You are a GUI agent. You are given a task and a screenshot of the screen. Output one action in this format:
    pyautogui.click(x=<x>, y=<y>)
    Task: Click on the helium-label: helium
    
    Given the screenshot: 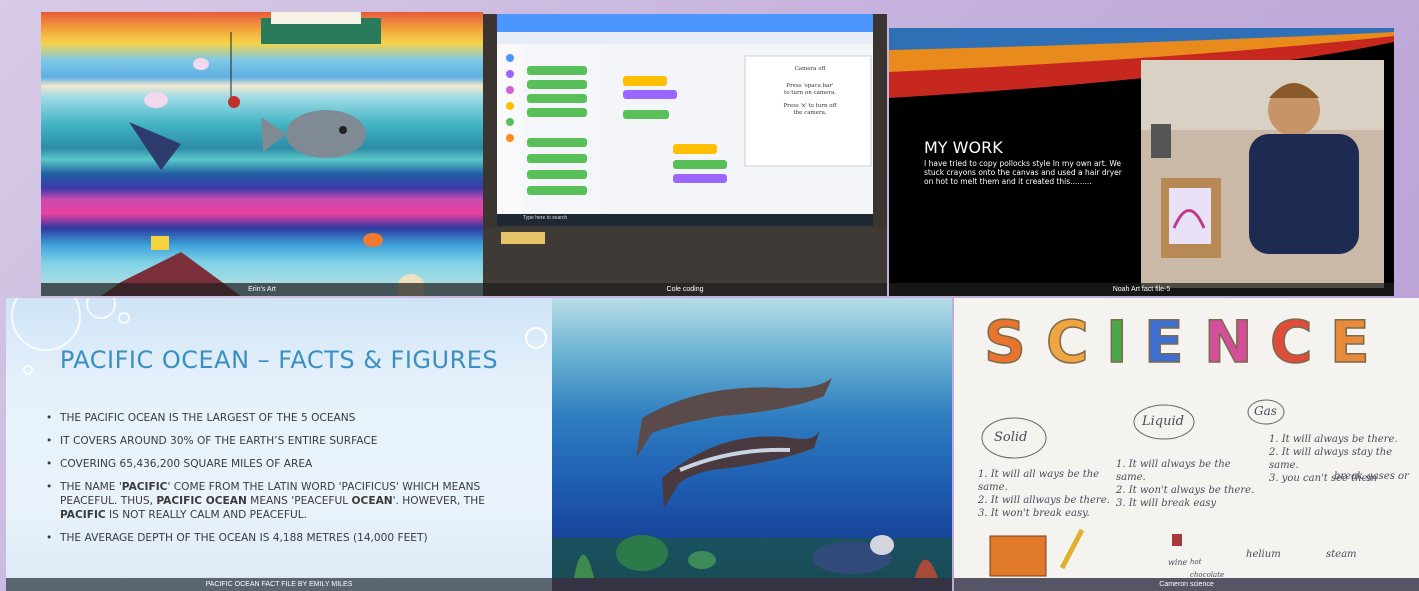 What is the action you would take?
    pyautogui.click(x=1263, y=554)
    